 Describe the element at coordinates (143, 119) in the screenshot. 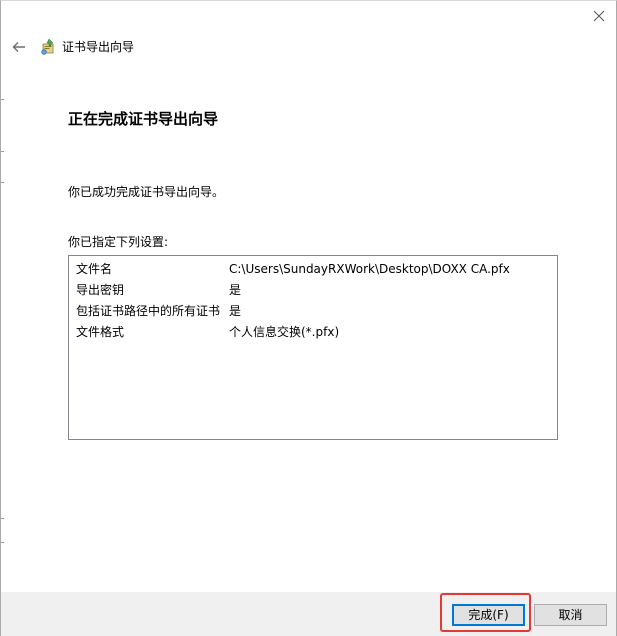

I see `page-heading: 正在完成证书导出向导` at that location.